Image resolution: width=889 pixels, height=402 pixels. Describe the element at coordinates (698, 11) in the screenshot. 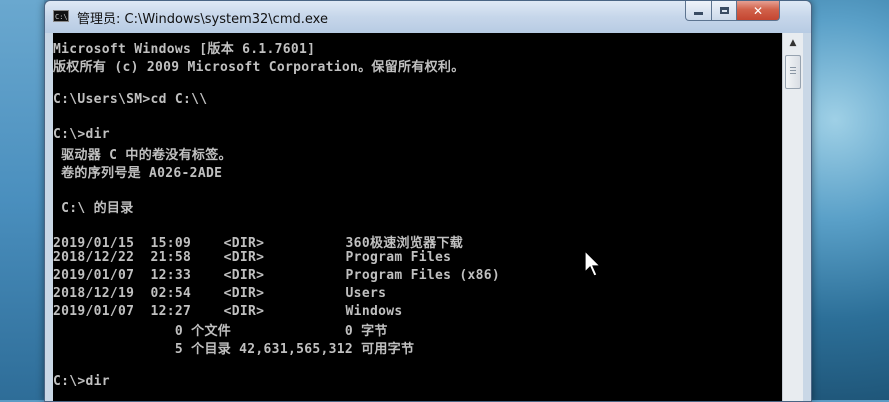

I see `minimize-button` at that location.